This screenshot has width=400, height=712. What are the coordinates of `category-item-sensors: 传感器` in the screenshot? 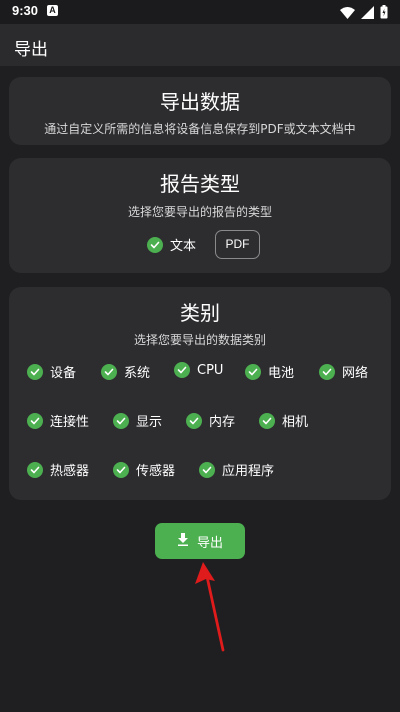 It's located at (144, 469).